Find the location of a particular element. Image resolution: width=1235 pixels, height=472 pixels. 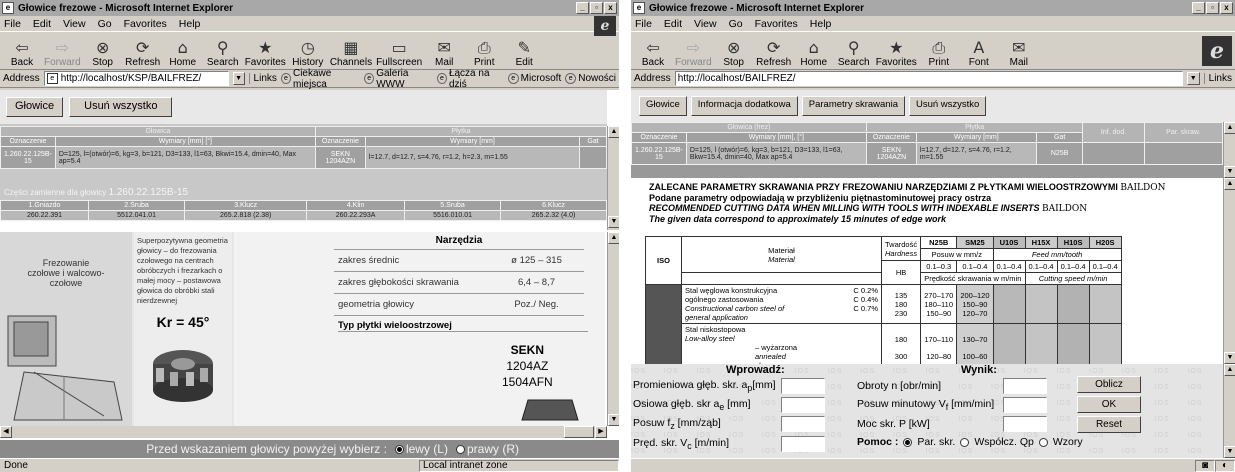

channels-button: ▦ Channels is located at coordinates (351, 54).